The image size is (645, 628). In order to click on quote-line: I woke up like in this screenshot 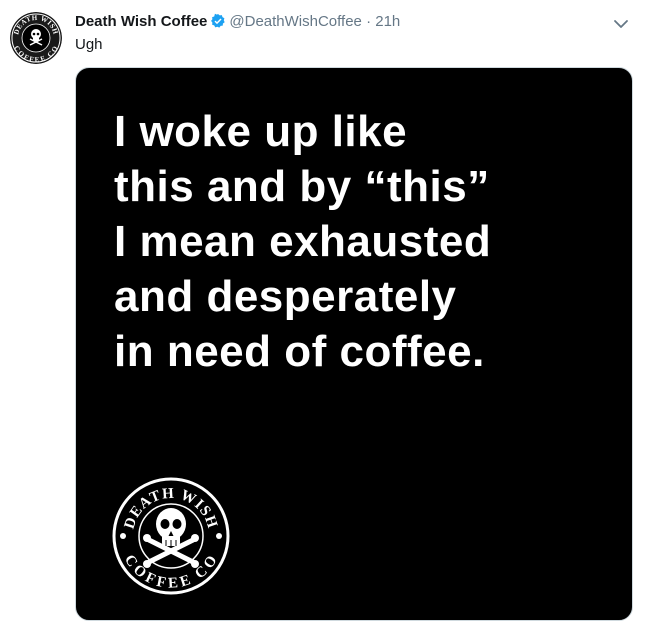, I will do `click(261, 131)`.